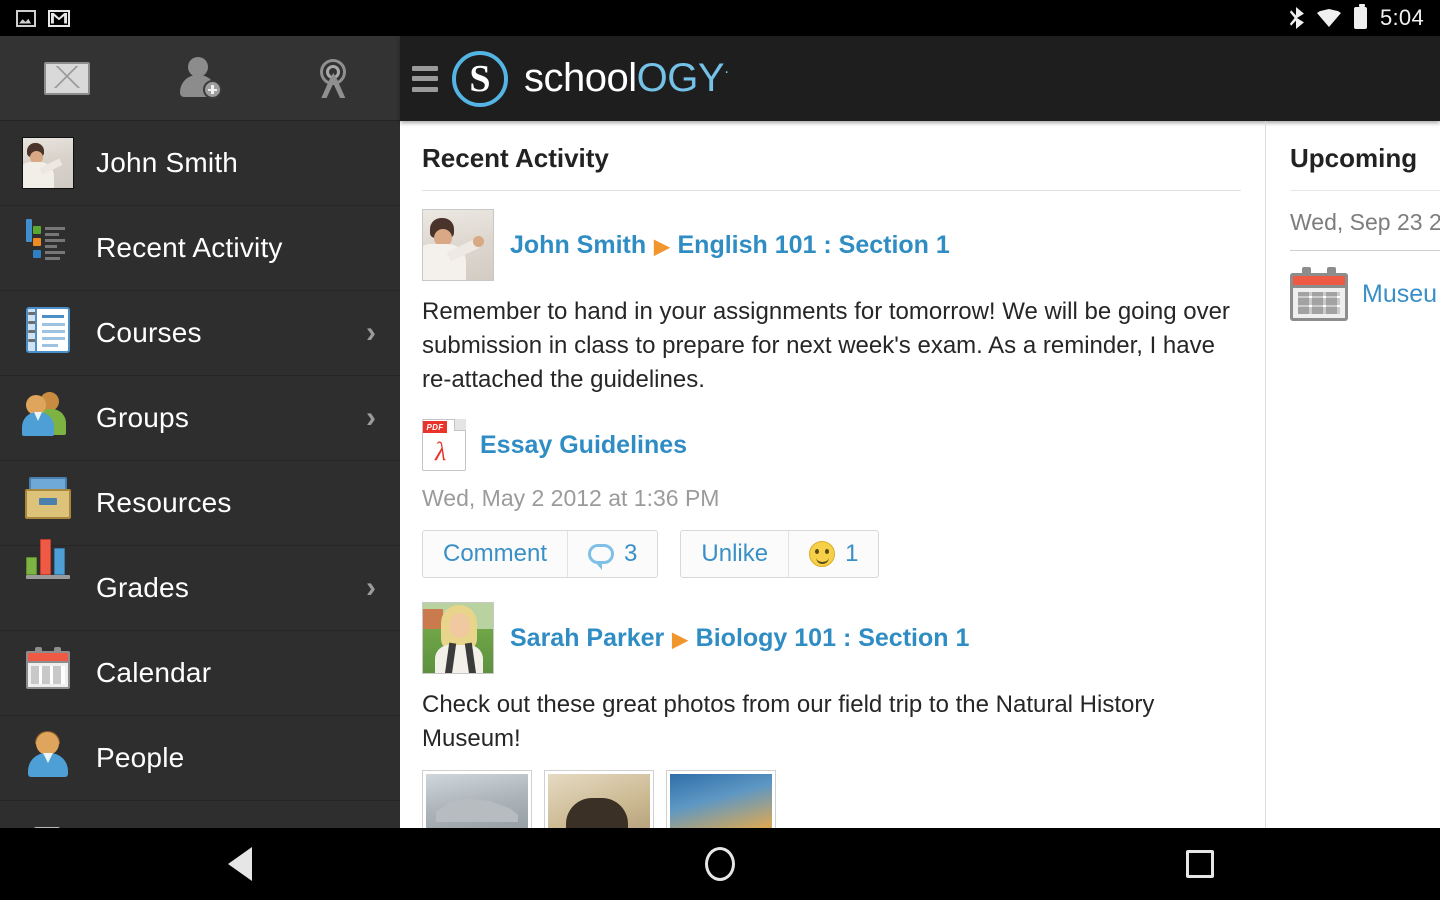  I want to click on user-avatar, so click(48, 163).